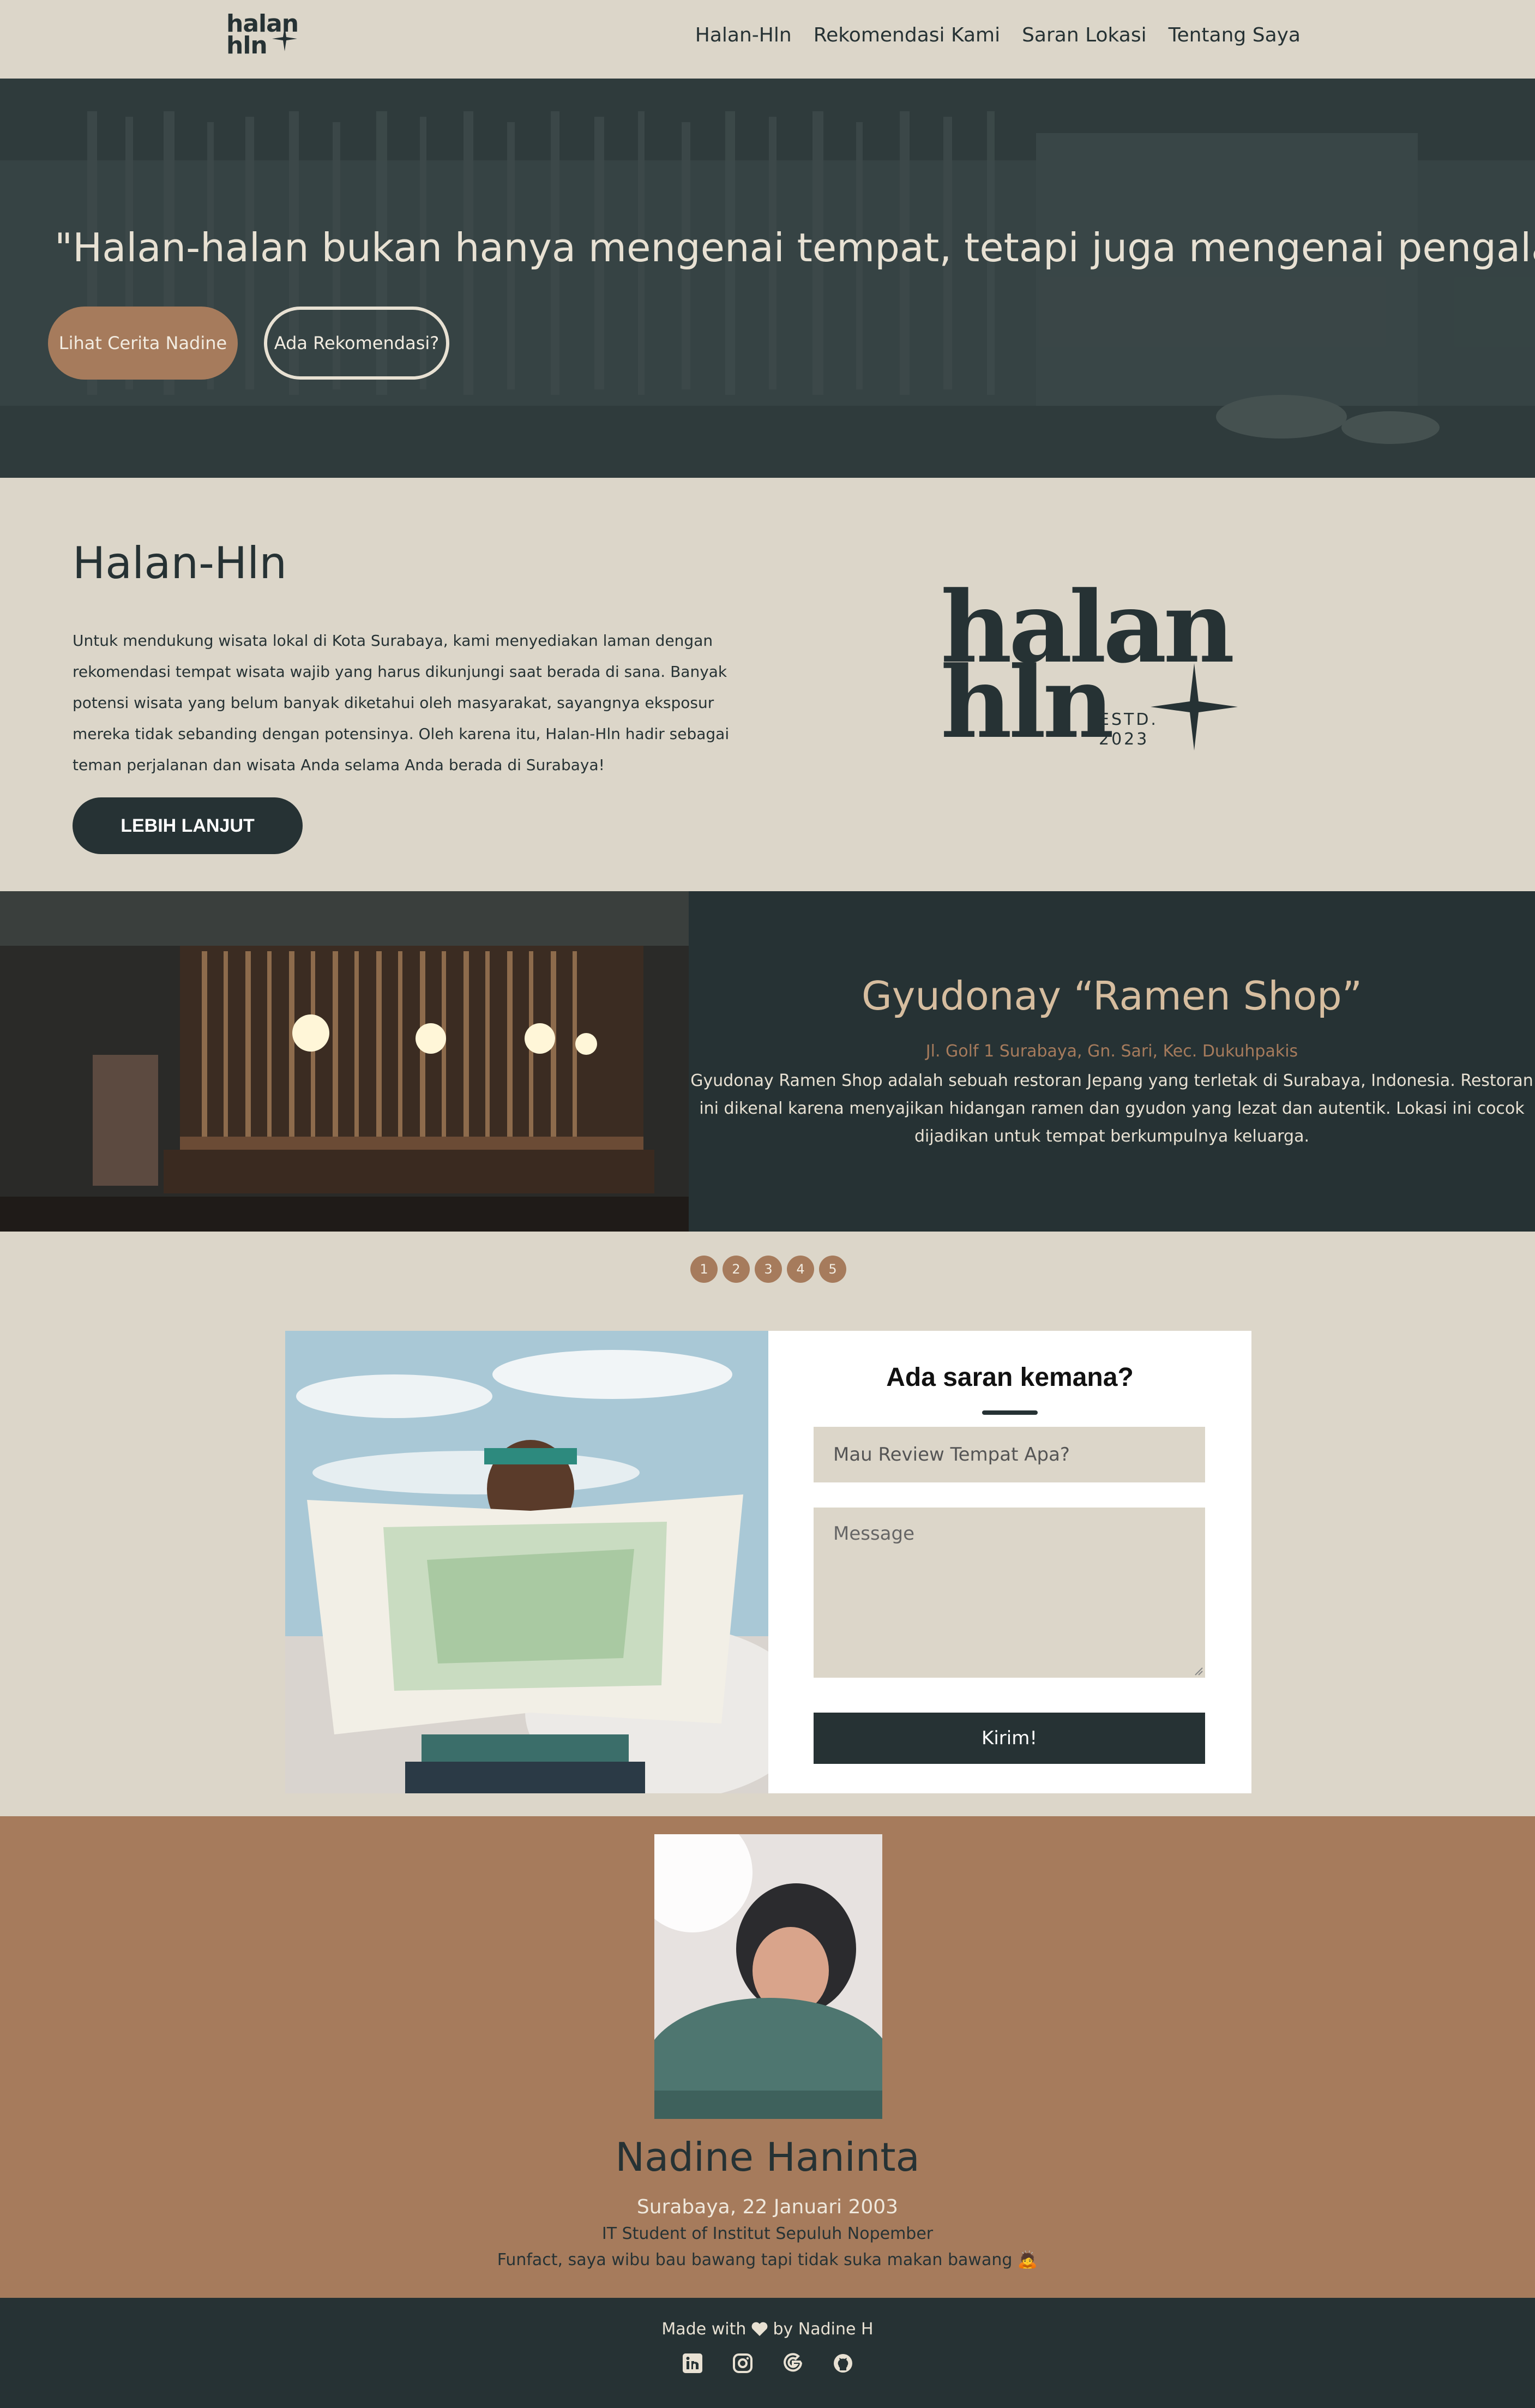 The width and height of the screenshot is (1535, 2408). Describe the element at coordinates (907, 35) in the screenshot. I see `nav-item-rekomendasi: Rekomendasi Kami` at that location.